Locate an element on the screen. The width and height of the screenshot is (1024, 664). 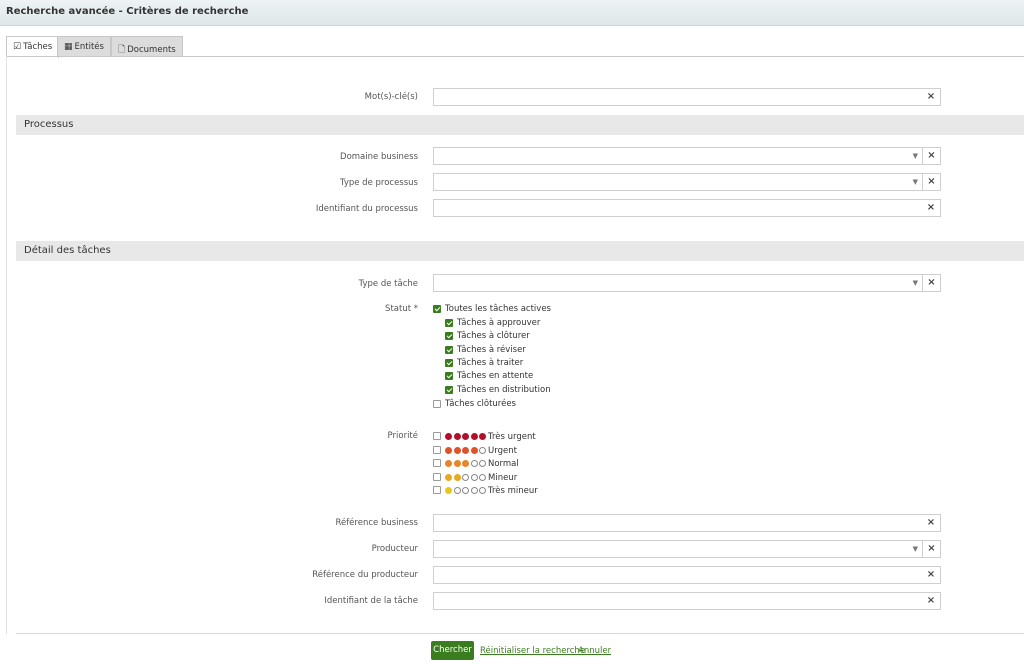
document-icon: 🗋 is located at coordinates (122, 50).